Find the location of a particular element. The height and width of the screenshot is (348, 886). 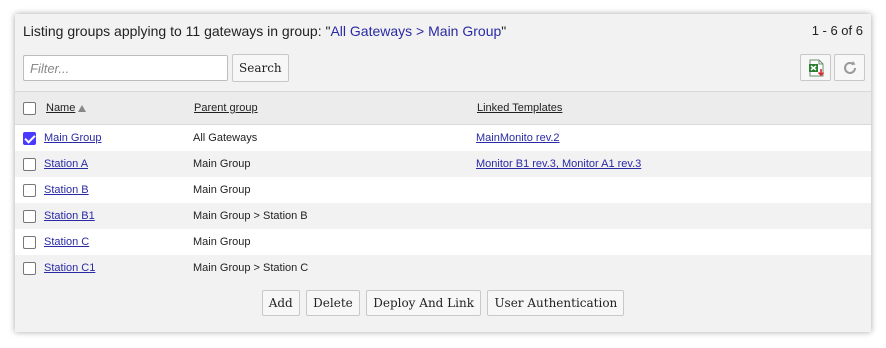

name-cell: Station A is located at coordinates (66, 164).